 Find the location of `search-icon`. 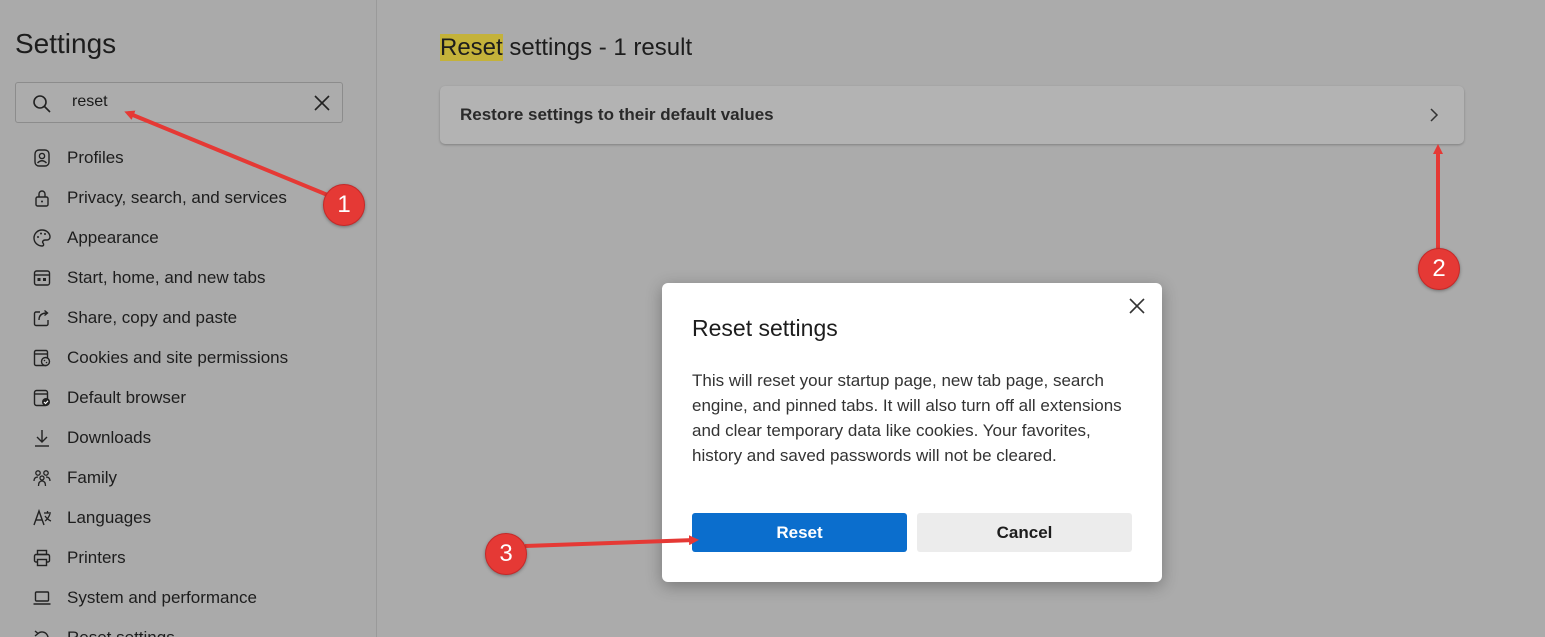

search-icon is located at coordinates (42, 104).